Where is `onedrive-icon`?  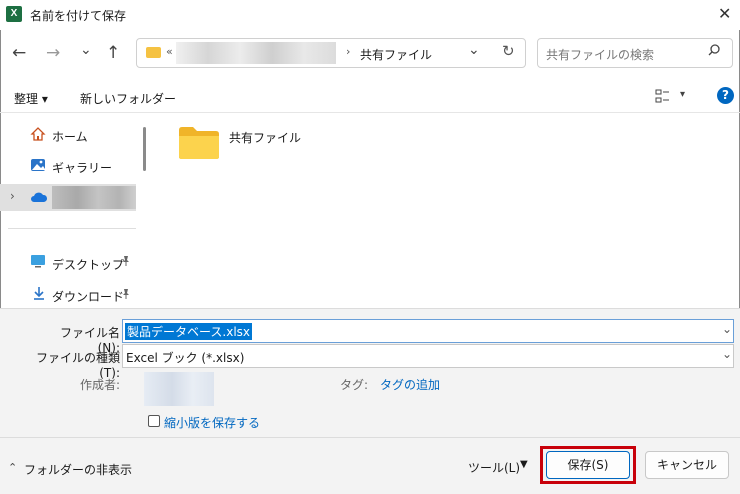 onedrive-icon is located at coordinates (39, 197).